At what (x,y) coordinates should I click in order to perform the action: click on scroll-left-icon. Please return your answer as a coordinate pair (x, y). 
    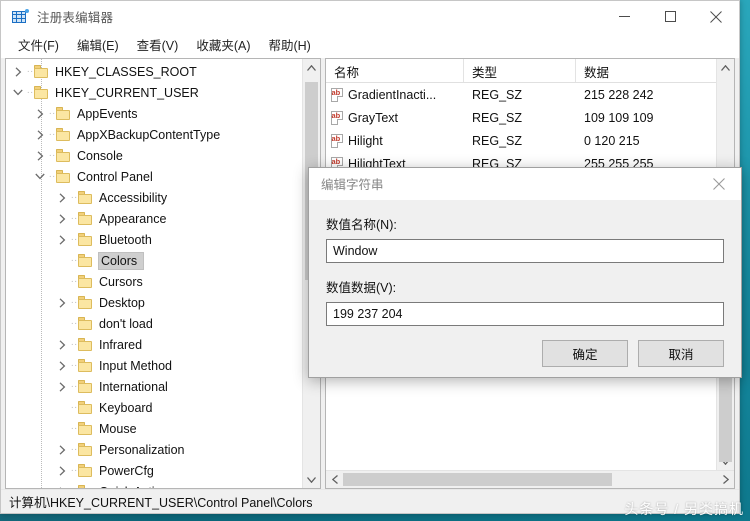
    Looking at the image, I should click on (334, 479).